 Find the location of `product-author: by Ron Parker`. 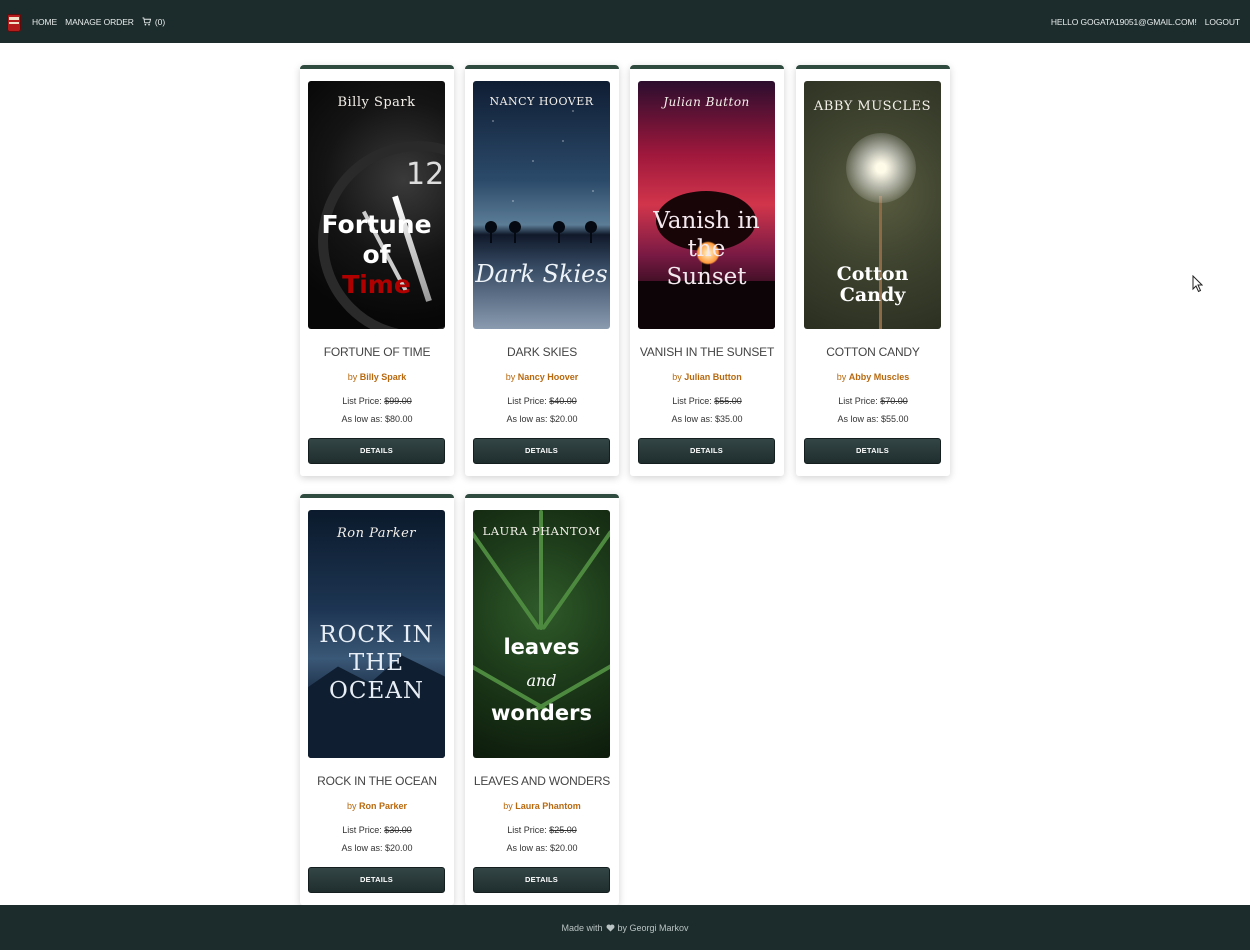

product-author: by Ron Parker is located at coordinates (377, 806).